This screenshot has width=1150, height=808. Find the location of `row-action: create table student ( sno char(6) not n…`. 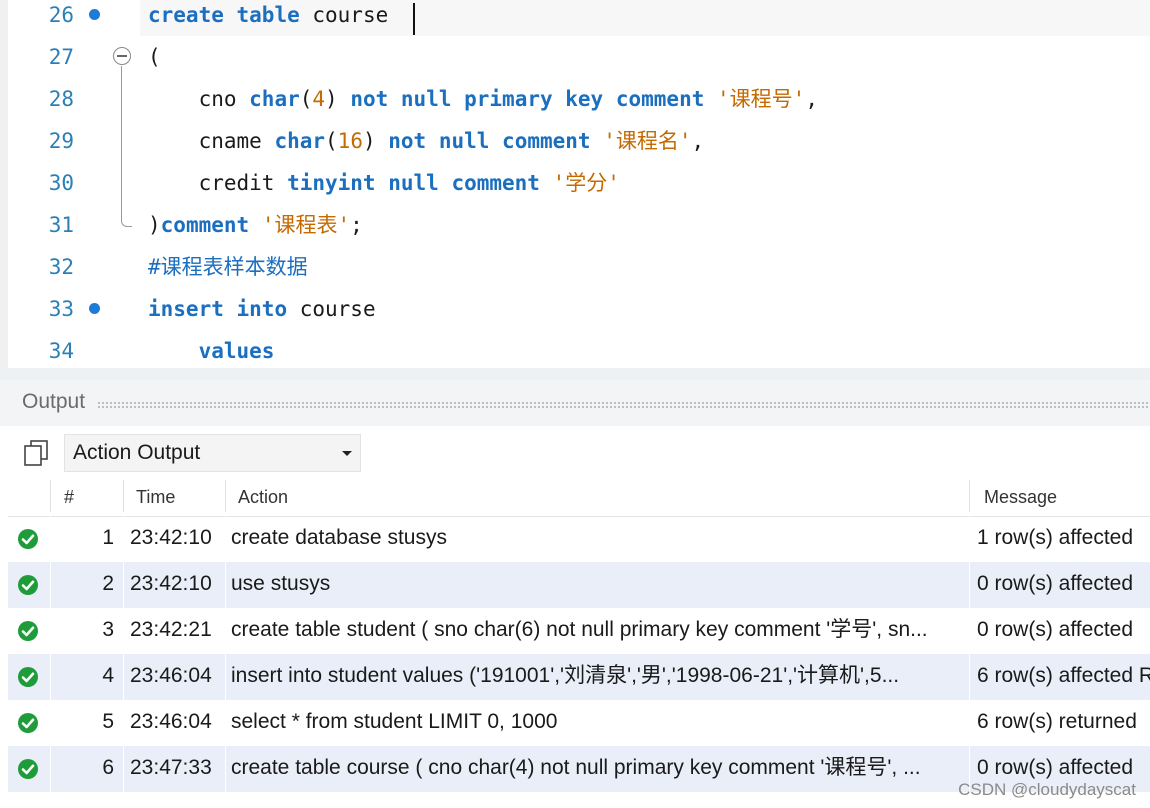

row-action: create table student ( sno char(6) not n… is located at coordinates (579, 629).